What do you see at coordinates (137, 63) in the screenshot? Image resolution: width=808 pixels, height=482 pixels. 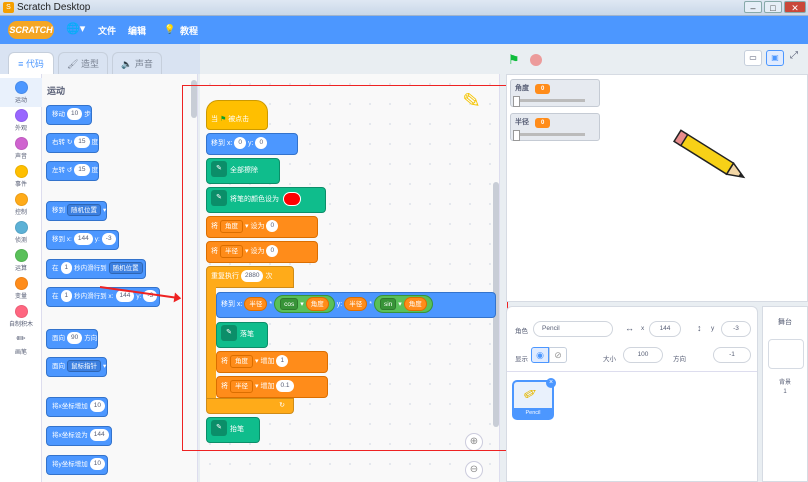 I see `tab-sounds: 🔈 声音` at bounding box center [137, 63].